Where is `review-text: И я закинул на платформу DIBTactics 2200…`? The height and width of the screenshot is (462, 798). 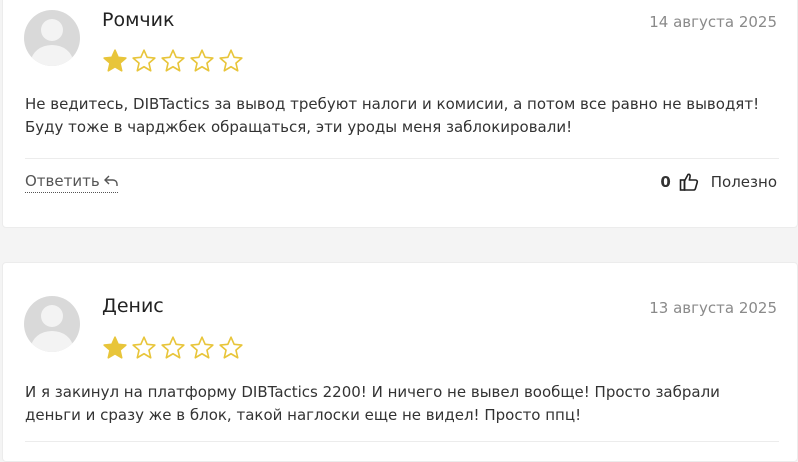 review-text: И я закинул на платформу DIBTactics 2200… is located at coordinates (400, 404).